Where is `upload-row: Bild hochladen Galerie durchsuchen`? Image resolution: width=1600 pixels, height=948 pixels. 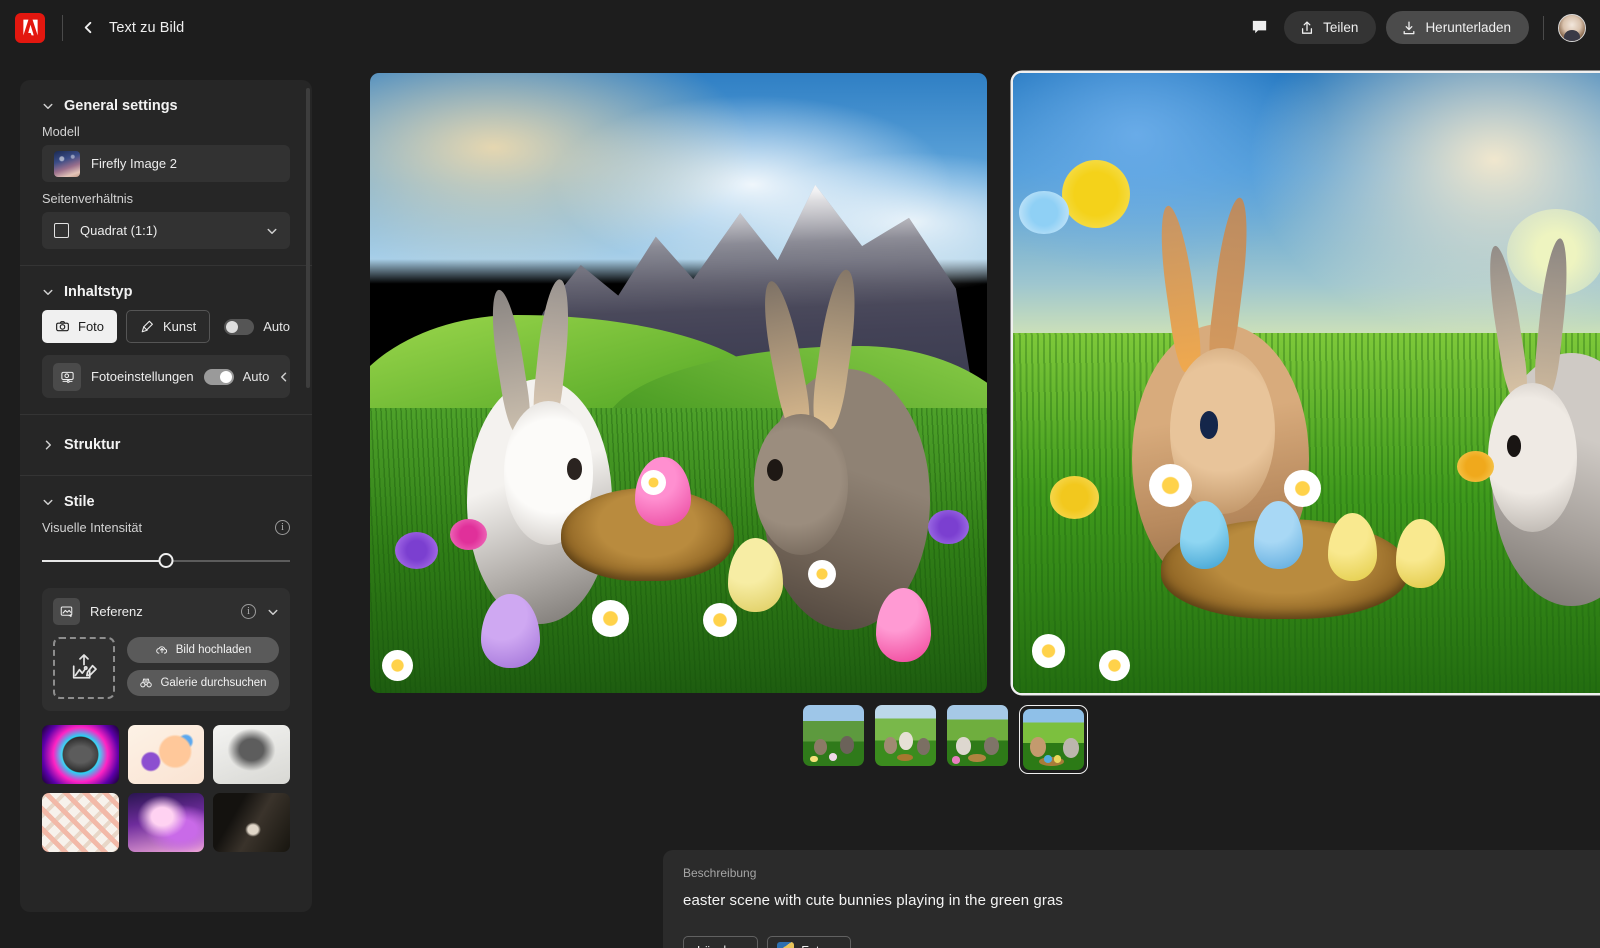 upload-row: Bild hochladen Galerie durchsuchen is located at coordinates (166, 668).